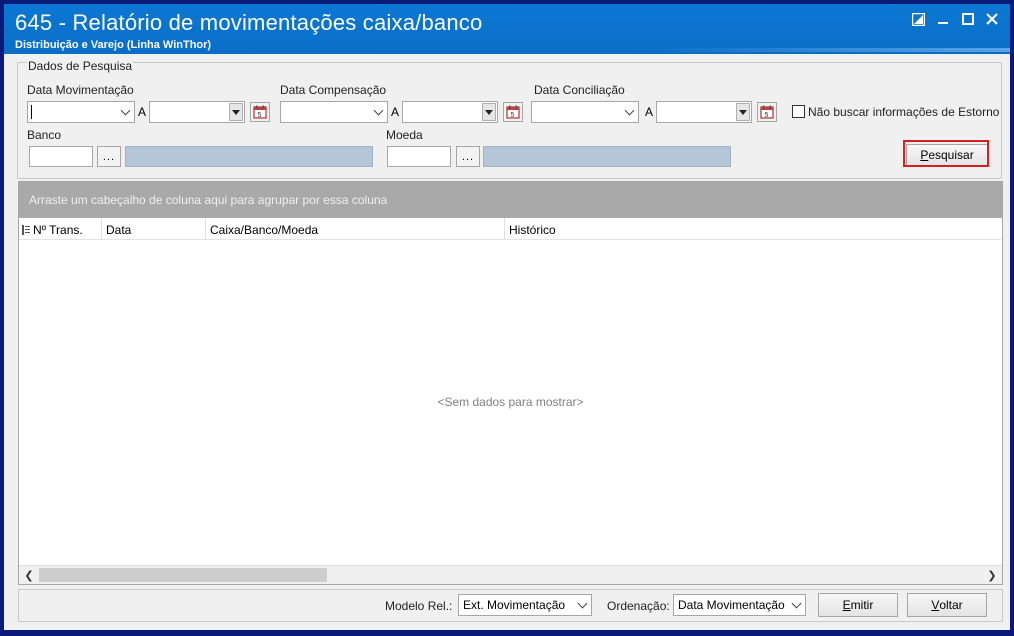 The image size is (1014, 636). What do you see at coordinates (450, 112) in the screenshot?
I see `data-compensacao-end-combo` at bounding box center [450, 112].